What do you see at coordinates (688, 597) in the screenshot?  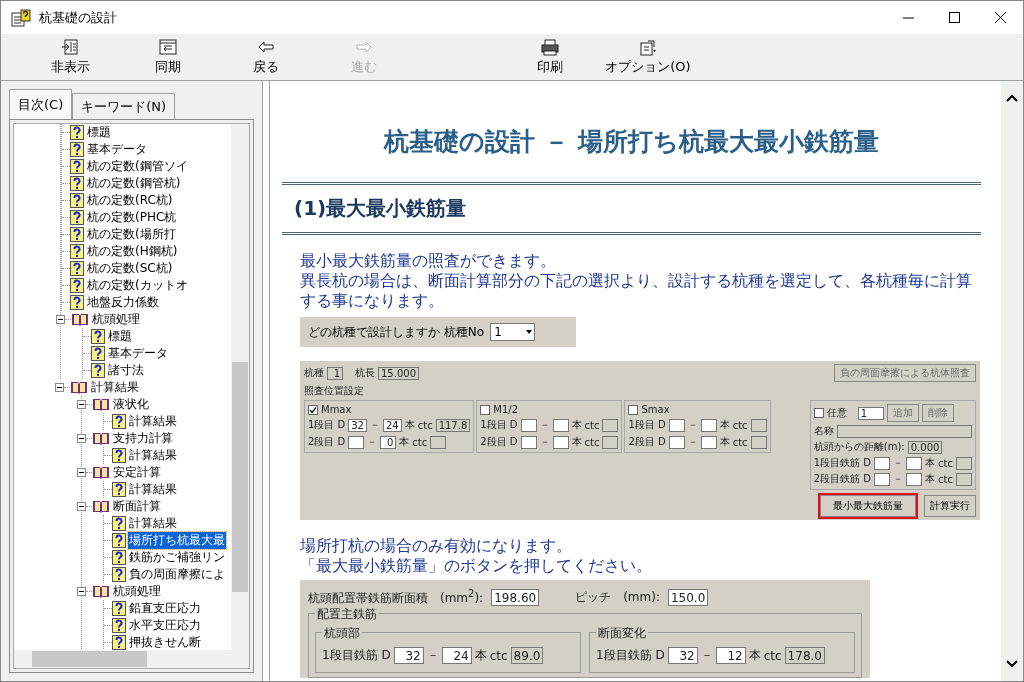 I see `input-field: 150.0` at bounding box center [688, 597].